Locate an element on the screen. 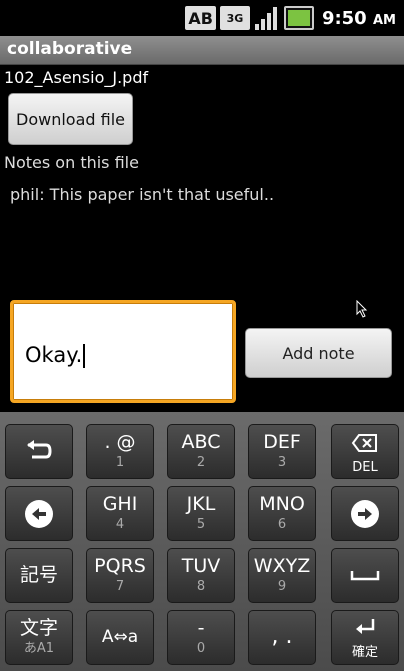  clock: 9:50 AM is located at coordinates (359, 18).